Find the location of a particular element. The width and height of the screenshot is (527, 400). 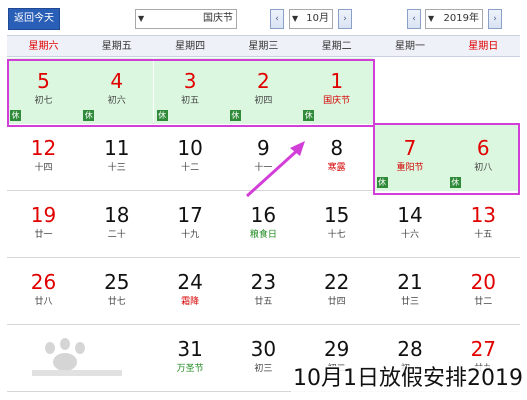

weekday-label: 星期六 is located at coordinates (43, 46).